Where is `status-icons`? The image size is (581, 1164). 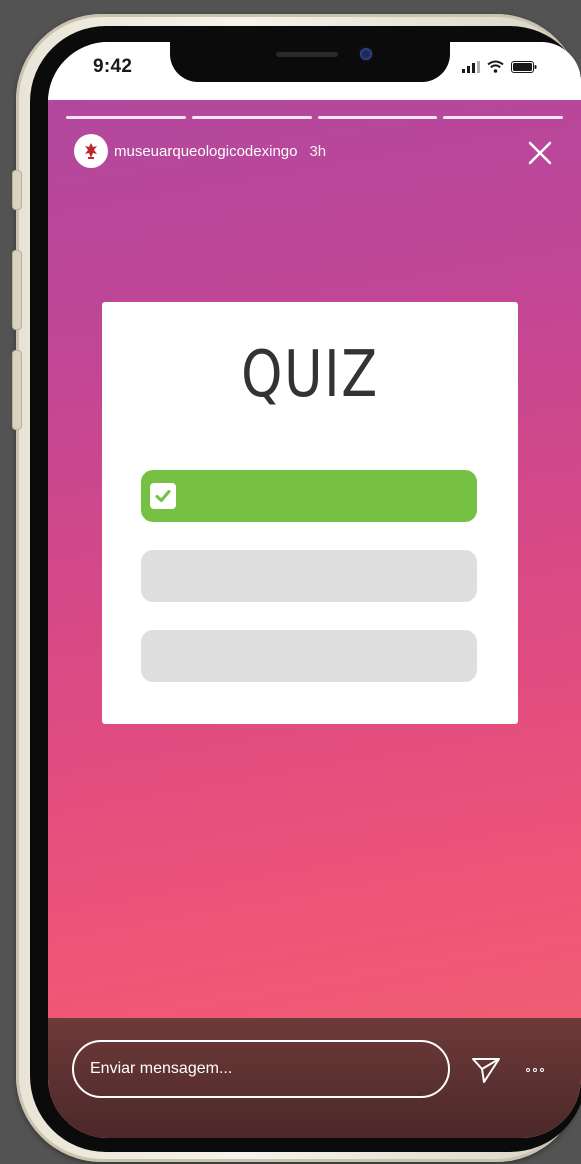 status-icons is located at coordinates (499, 66).